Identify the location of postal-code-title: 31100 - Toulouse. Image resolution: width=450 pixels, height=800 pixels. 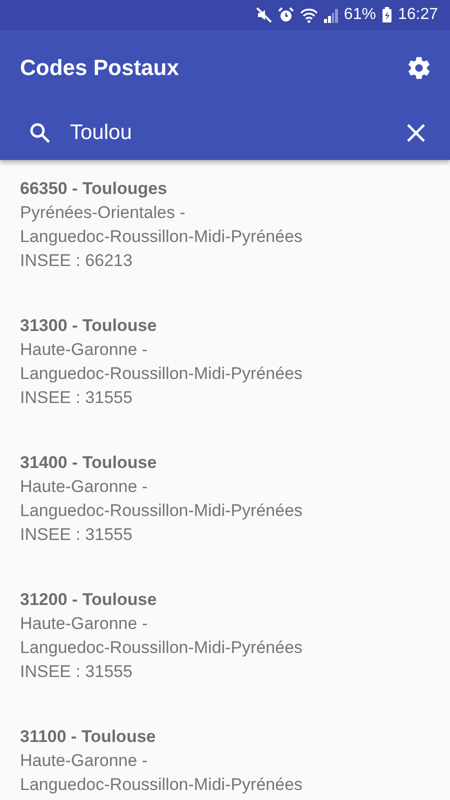
(225, 737).